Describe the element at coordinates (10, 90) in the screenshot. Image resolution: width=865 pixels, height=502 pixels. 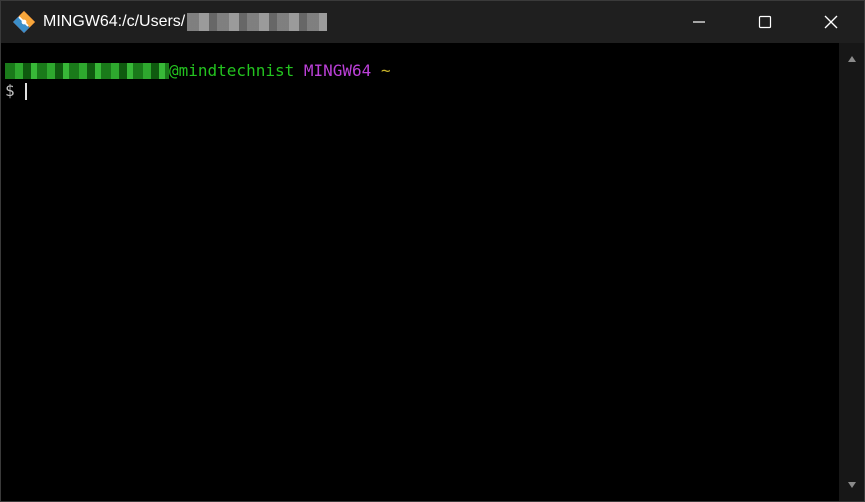
I see `prompt-symbol: $` at that location.